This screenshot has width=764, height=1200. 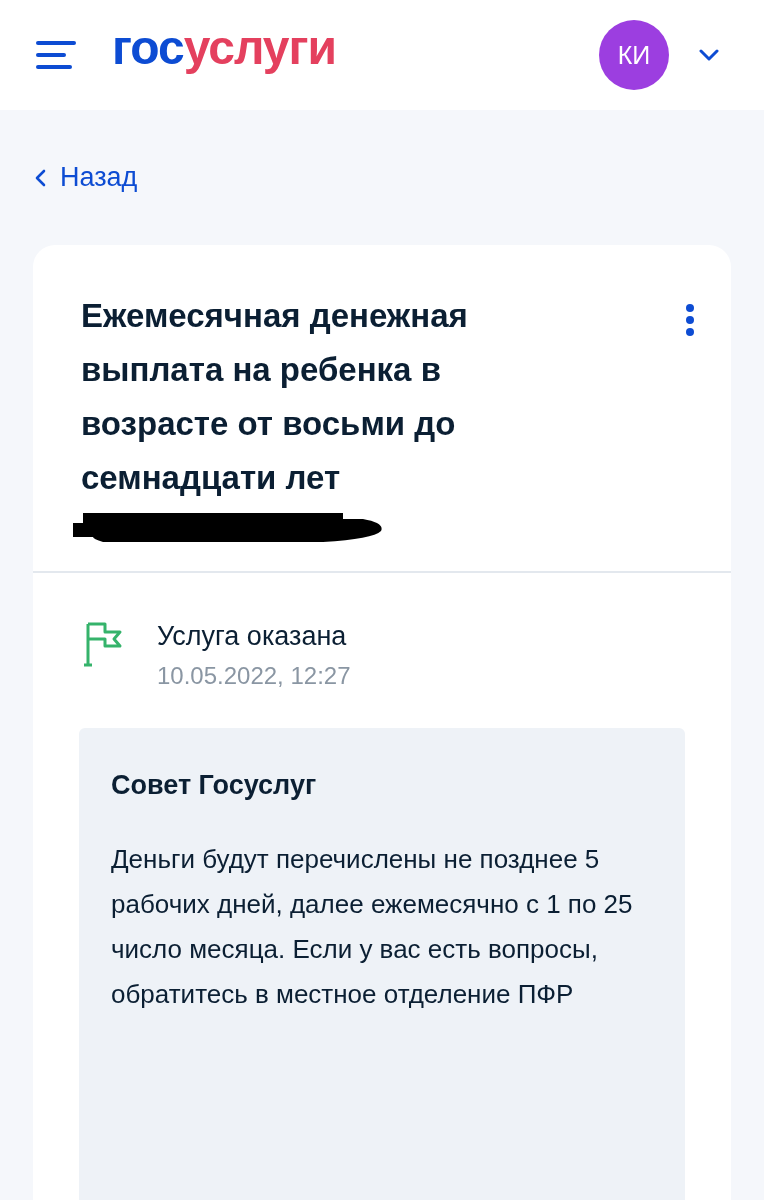 I want to click on chevron-left-icon, so click(x=40, y=177).